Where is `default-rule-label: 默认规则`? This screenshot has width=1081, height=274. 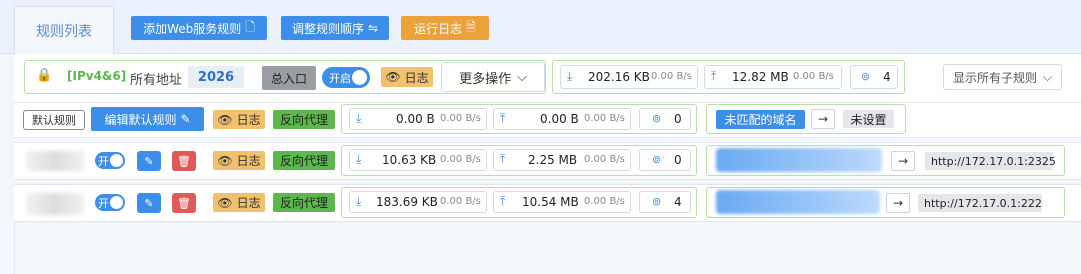 default-rule-label: 默认规则 is located at coordinates (54, 120).